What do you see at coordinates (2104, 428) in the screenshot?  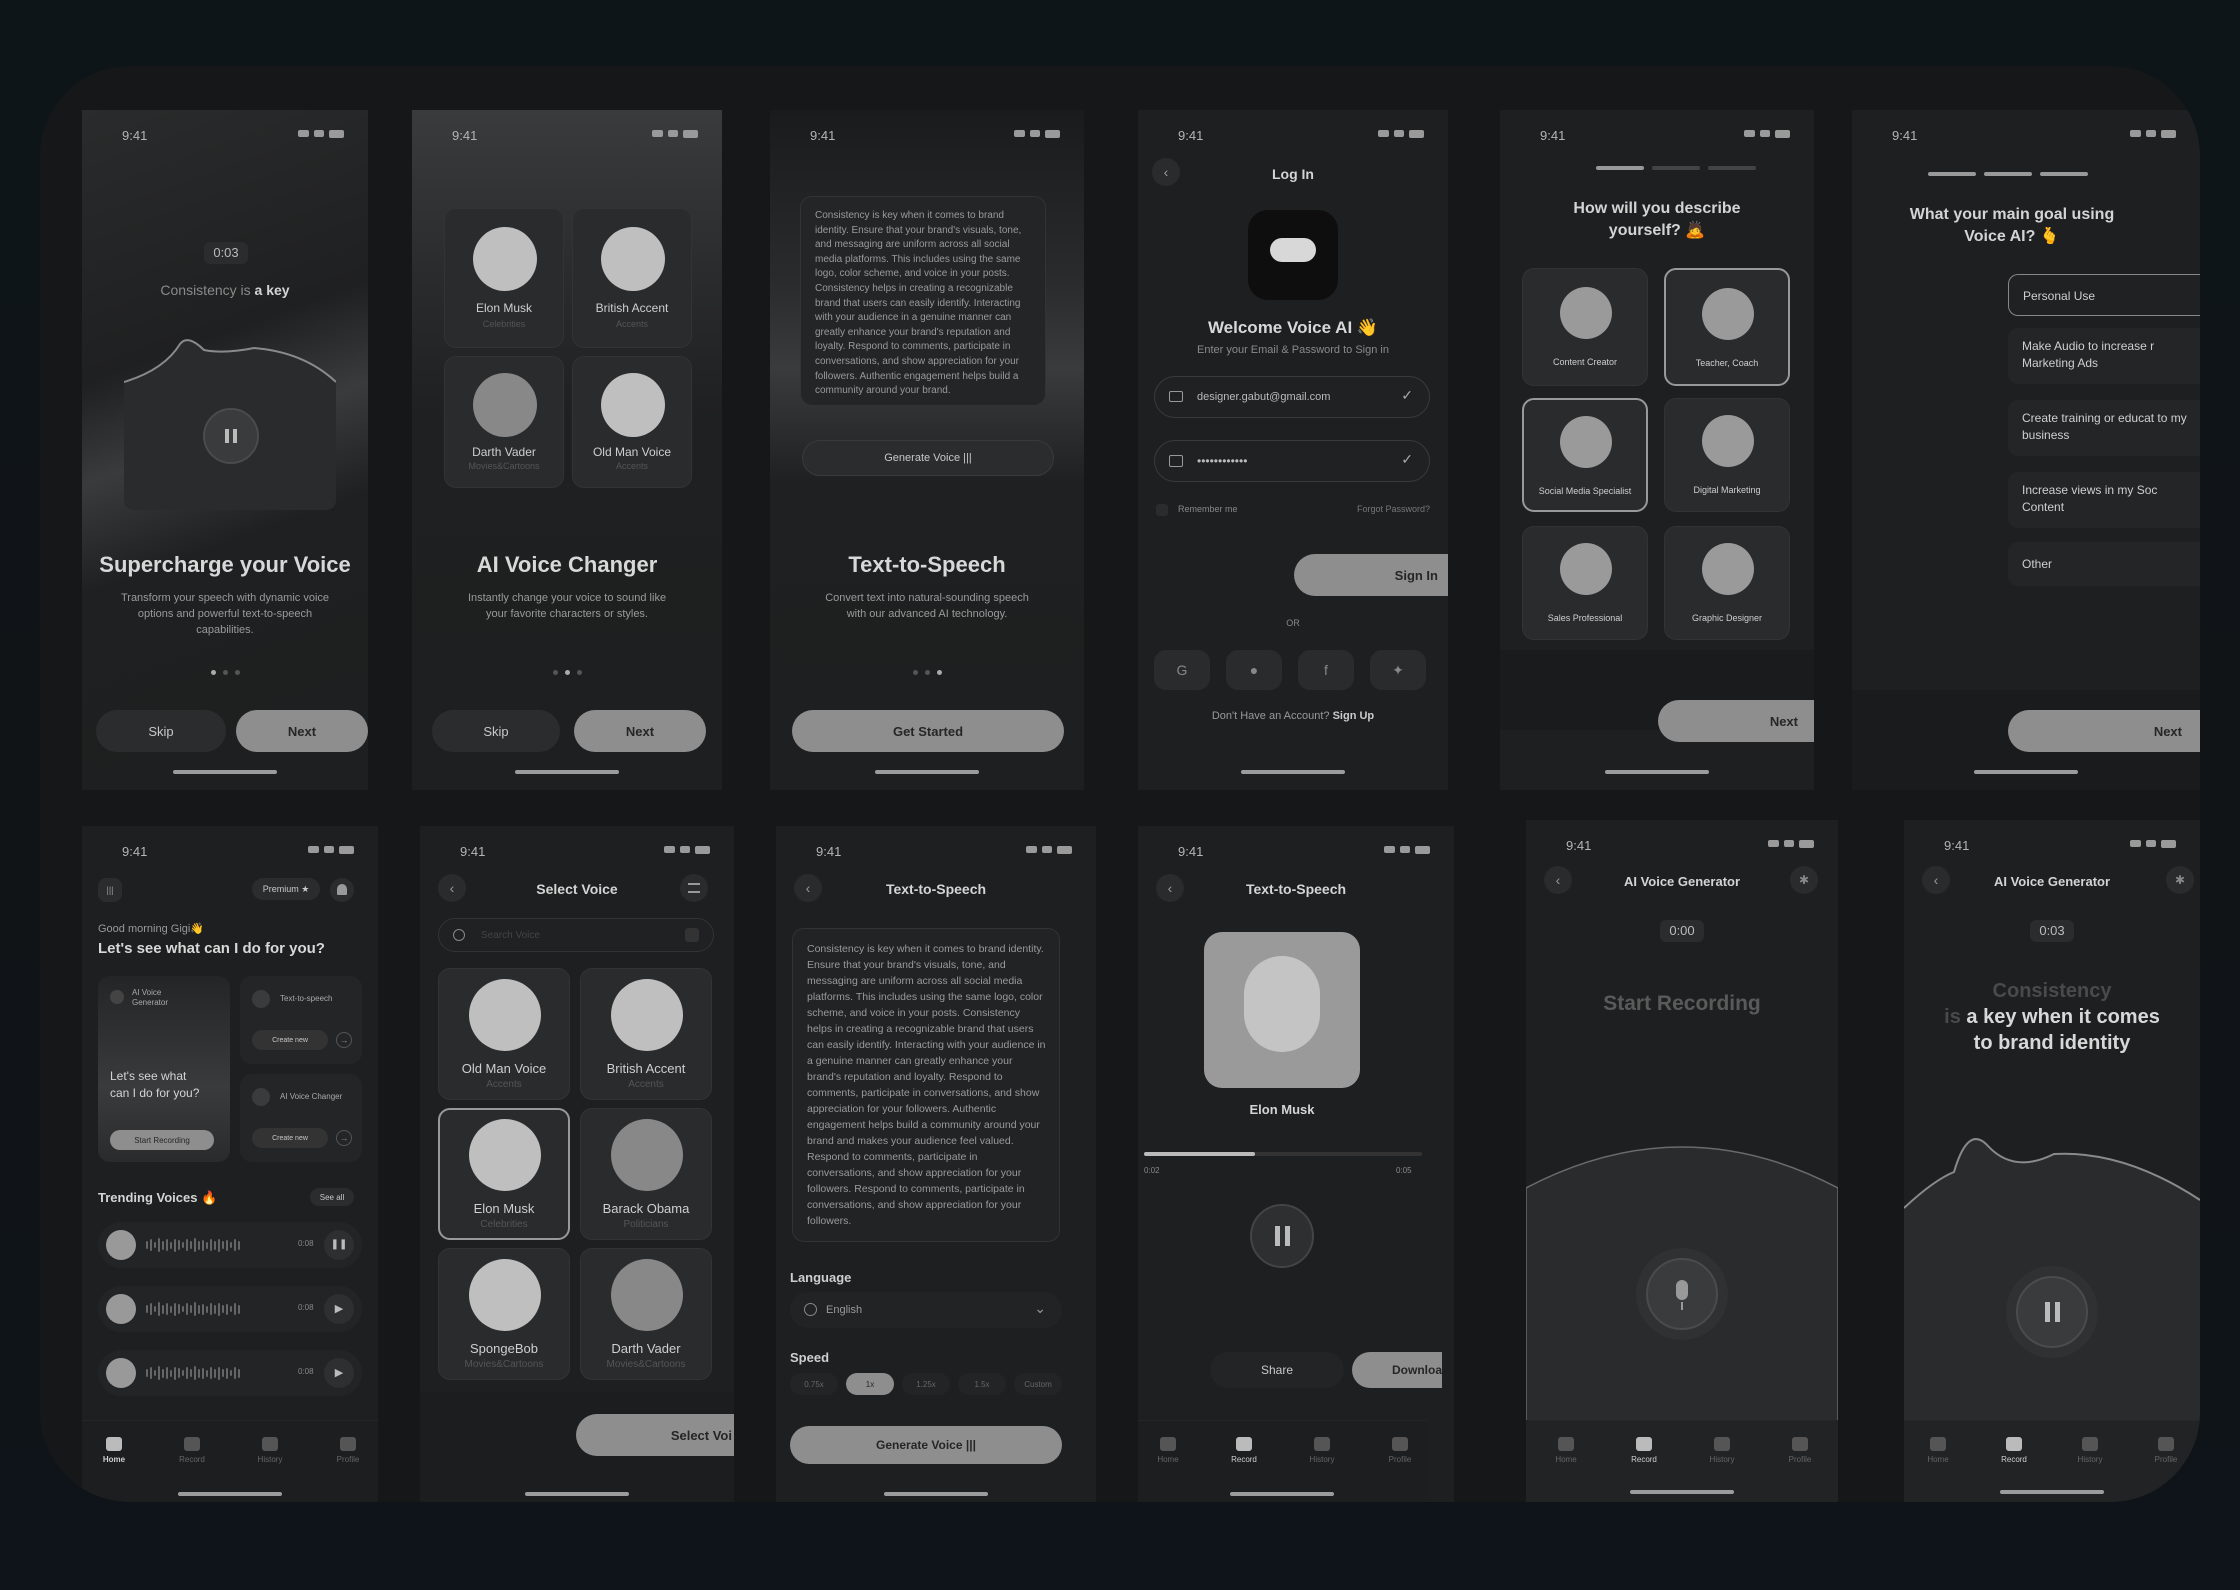 I see `goal-option: Create training or educat to my business` at bounding box center [2104, 428].